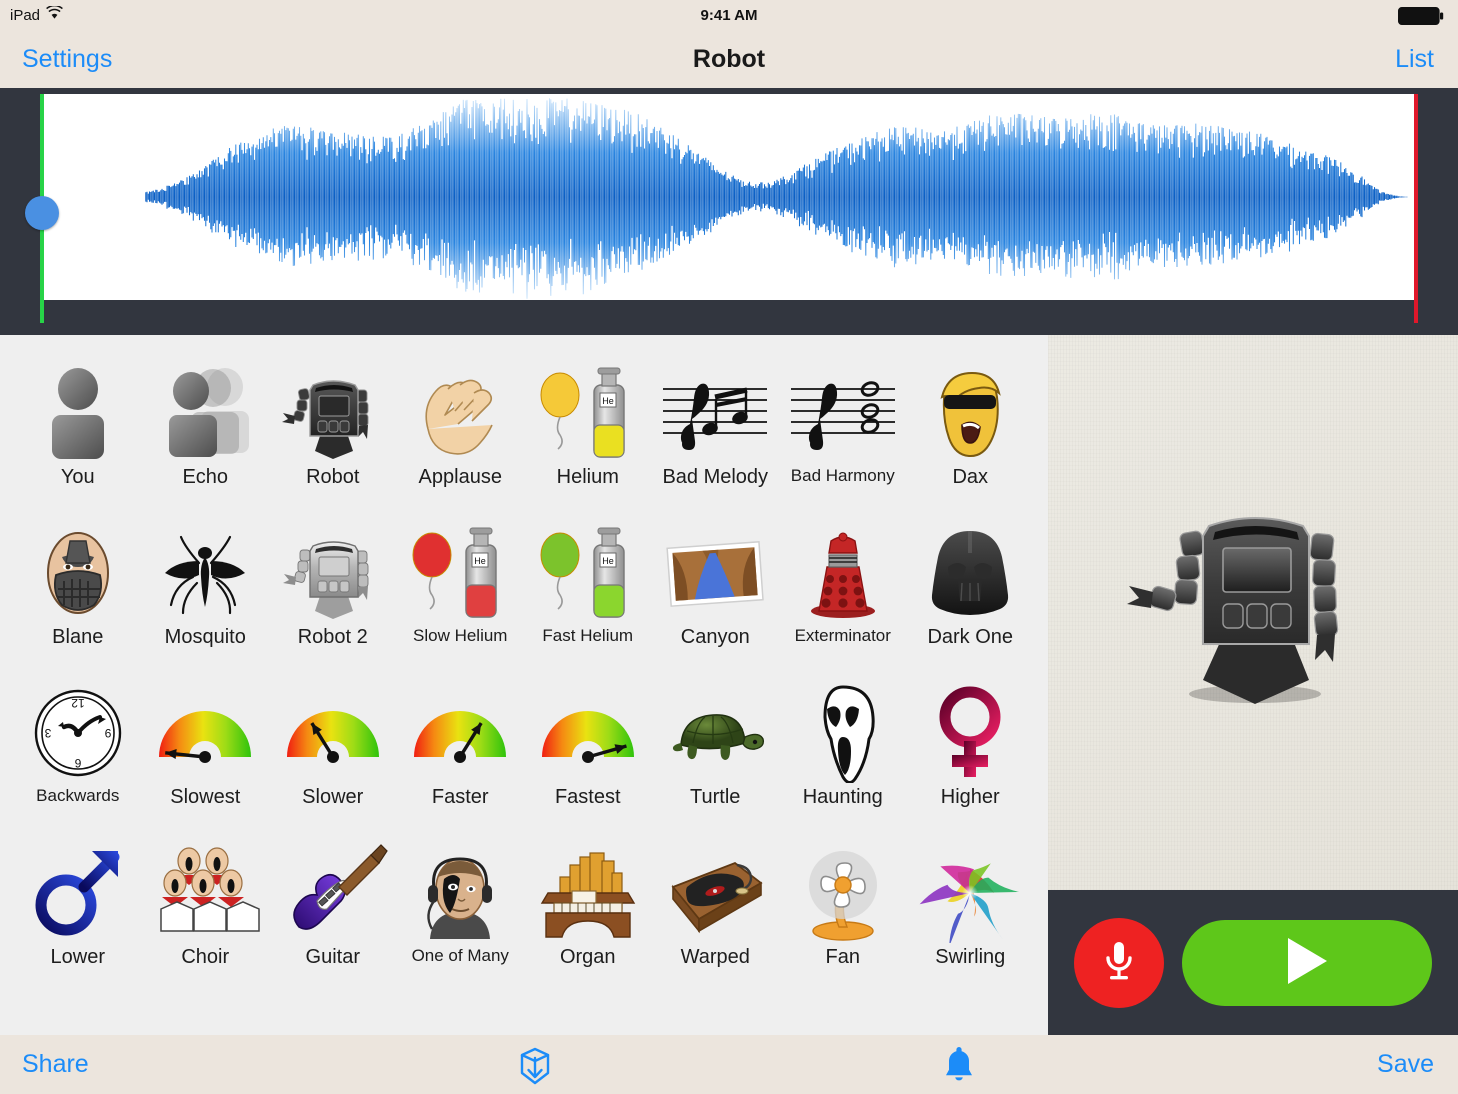  What do you see at coordinates (843, 413) in the screenshot?
I see `chord-staff-icon` at bounding box center [843, 413].